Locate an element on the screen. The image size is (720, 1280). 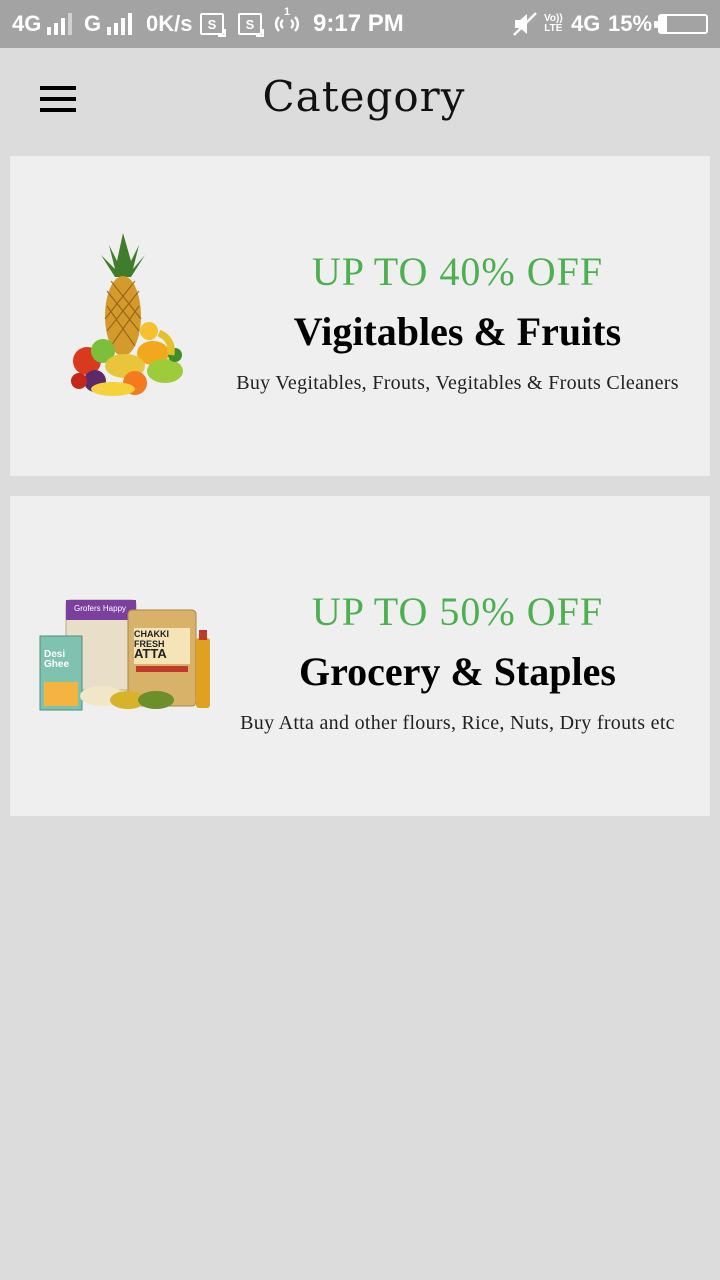
battery-percent: 15% is located at coordinates (630, 24).